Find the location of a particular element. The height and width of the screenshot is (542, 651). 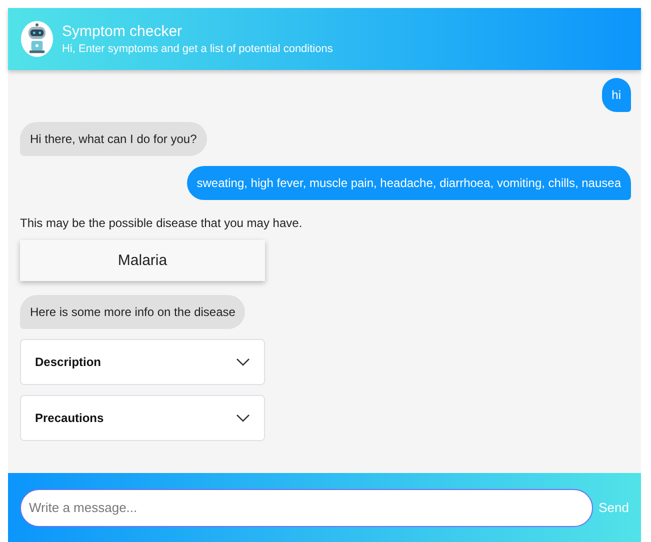

bot-message: Here is some more info on the disease is located at coordinates (133, 312).